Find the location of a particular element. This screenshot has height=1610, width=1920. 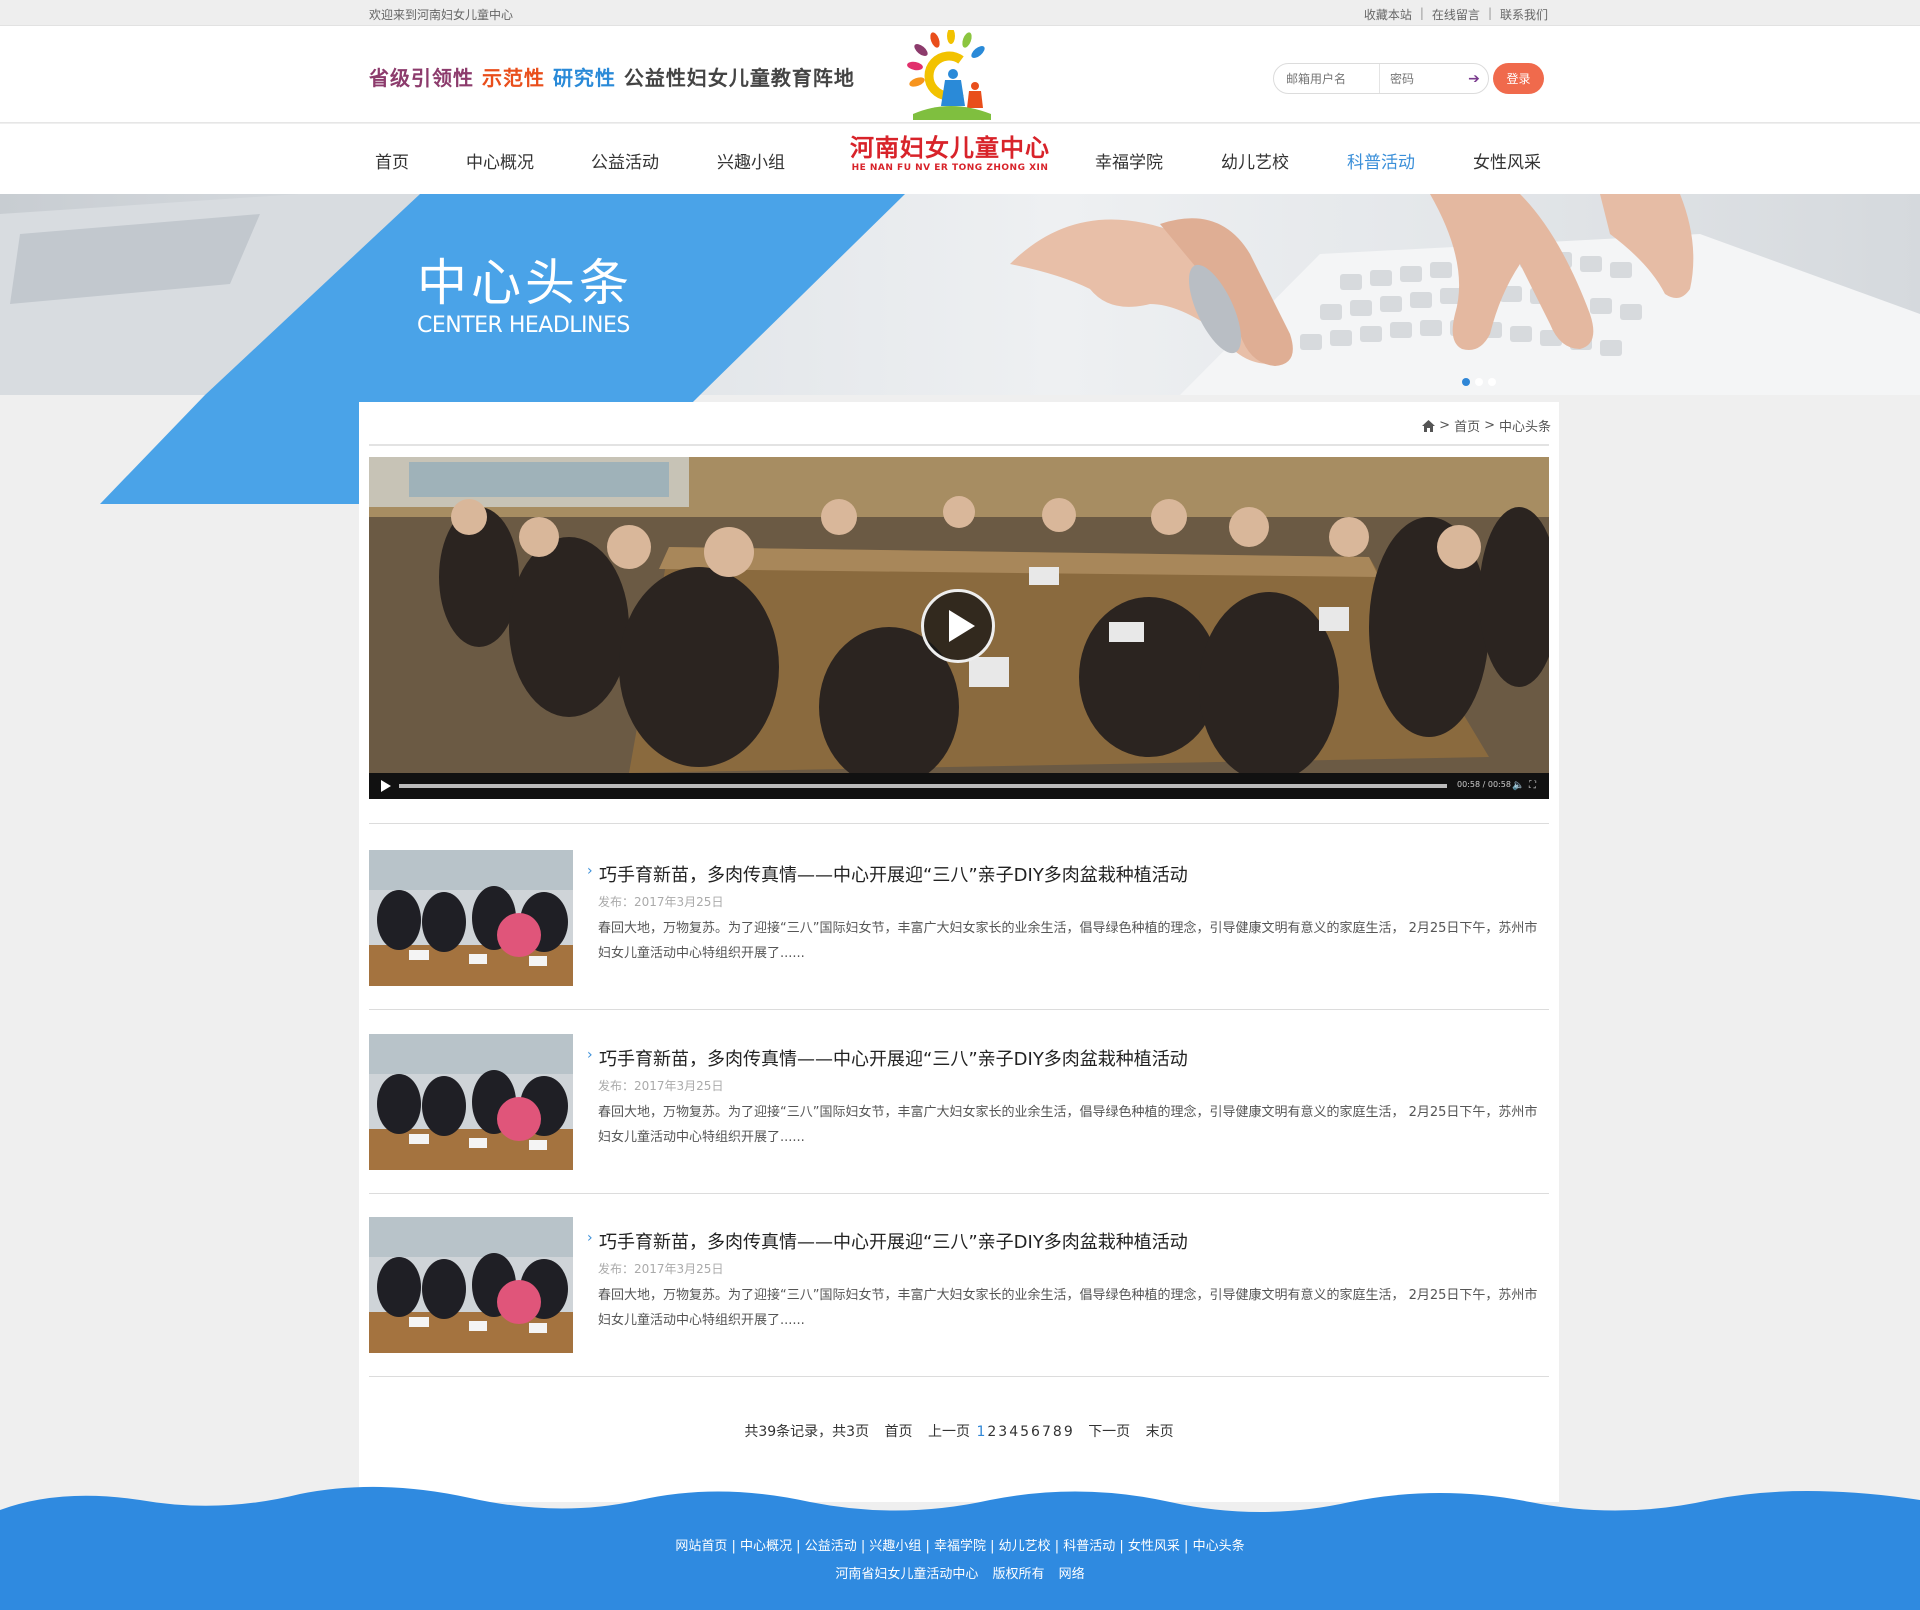

banner-headline: 中心头条 CENTER HEADLINES is located at coordinates (525, 297).